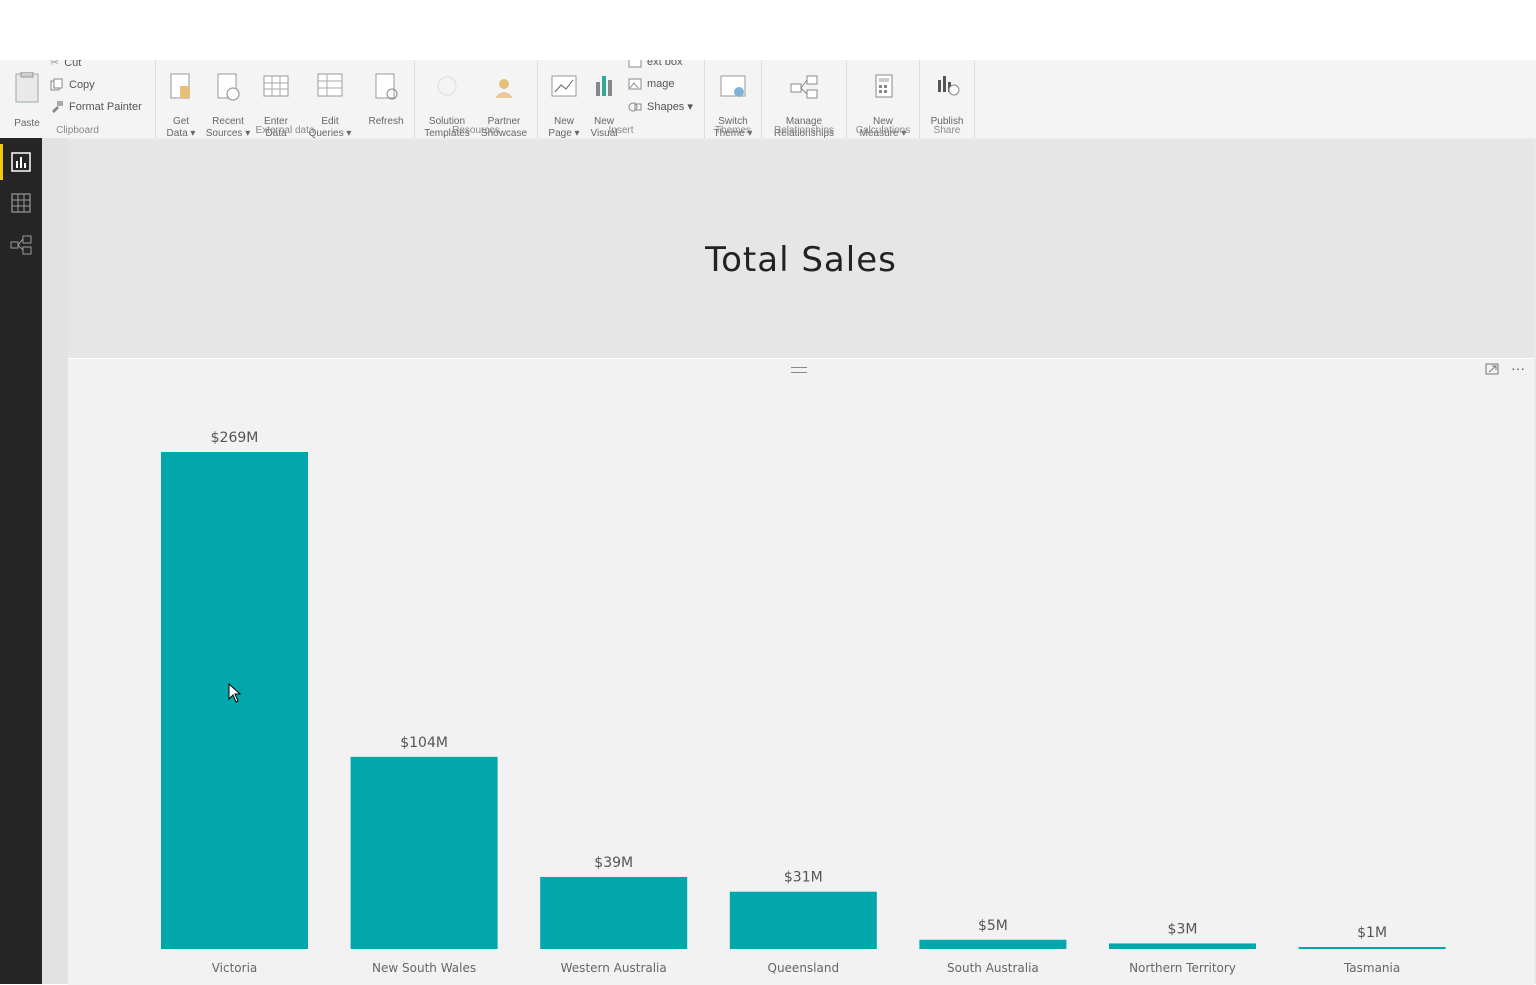 The width and height of the screenshot is (1536, 985). What do you see at coordinates (803, 920) in the screenshot?
I see `bar-queensland` at bounding box center [803, 920].